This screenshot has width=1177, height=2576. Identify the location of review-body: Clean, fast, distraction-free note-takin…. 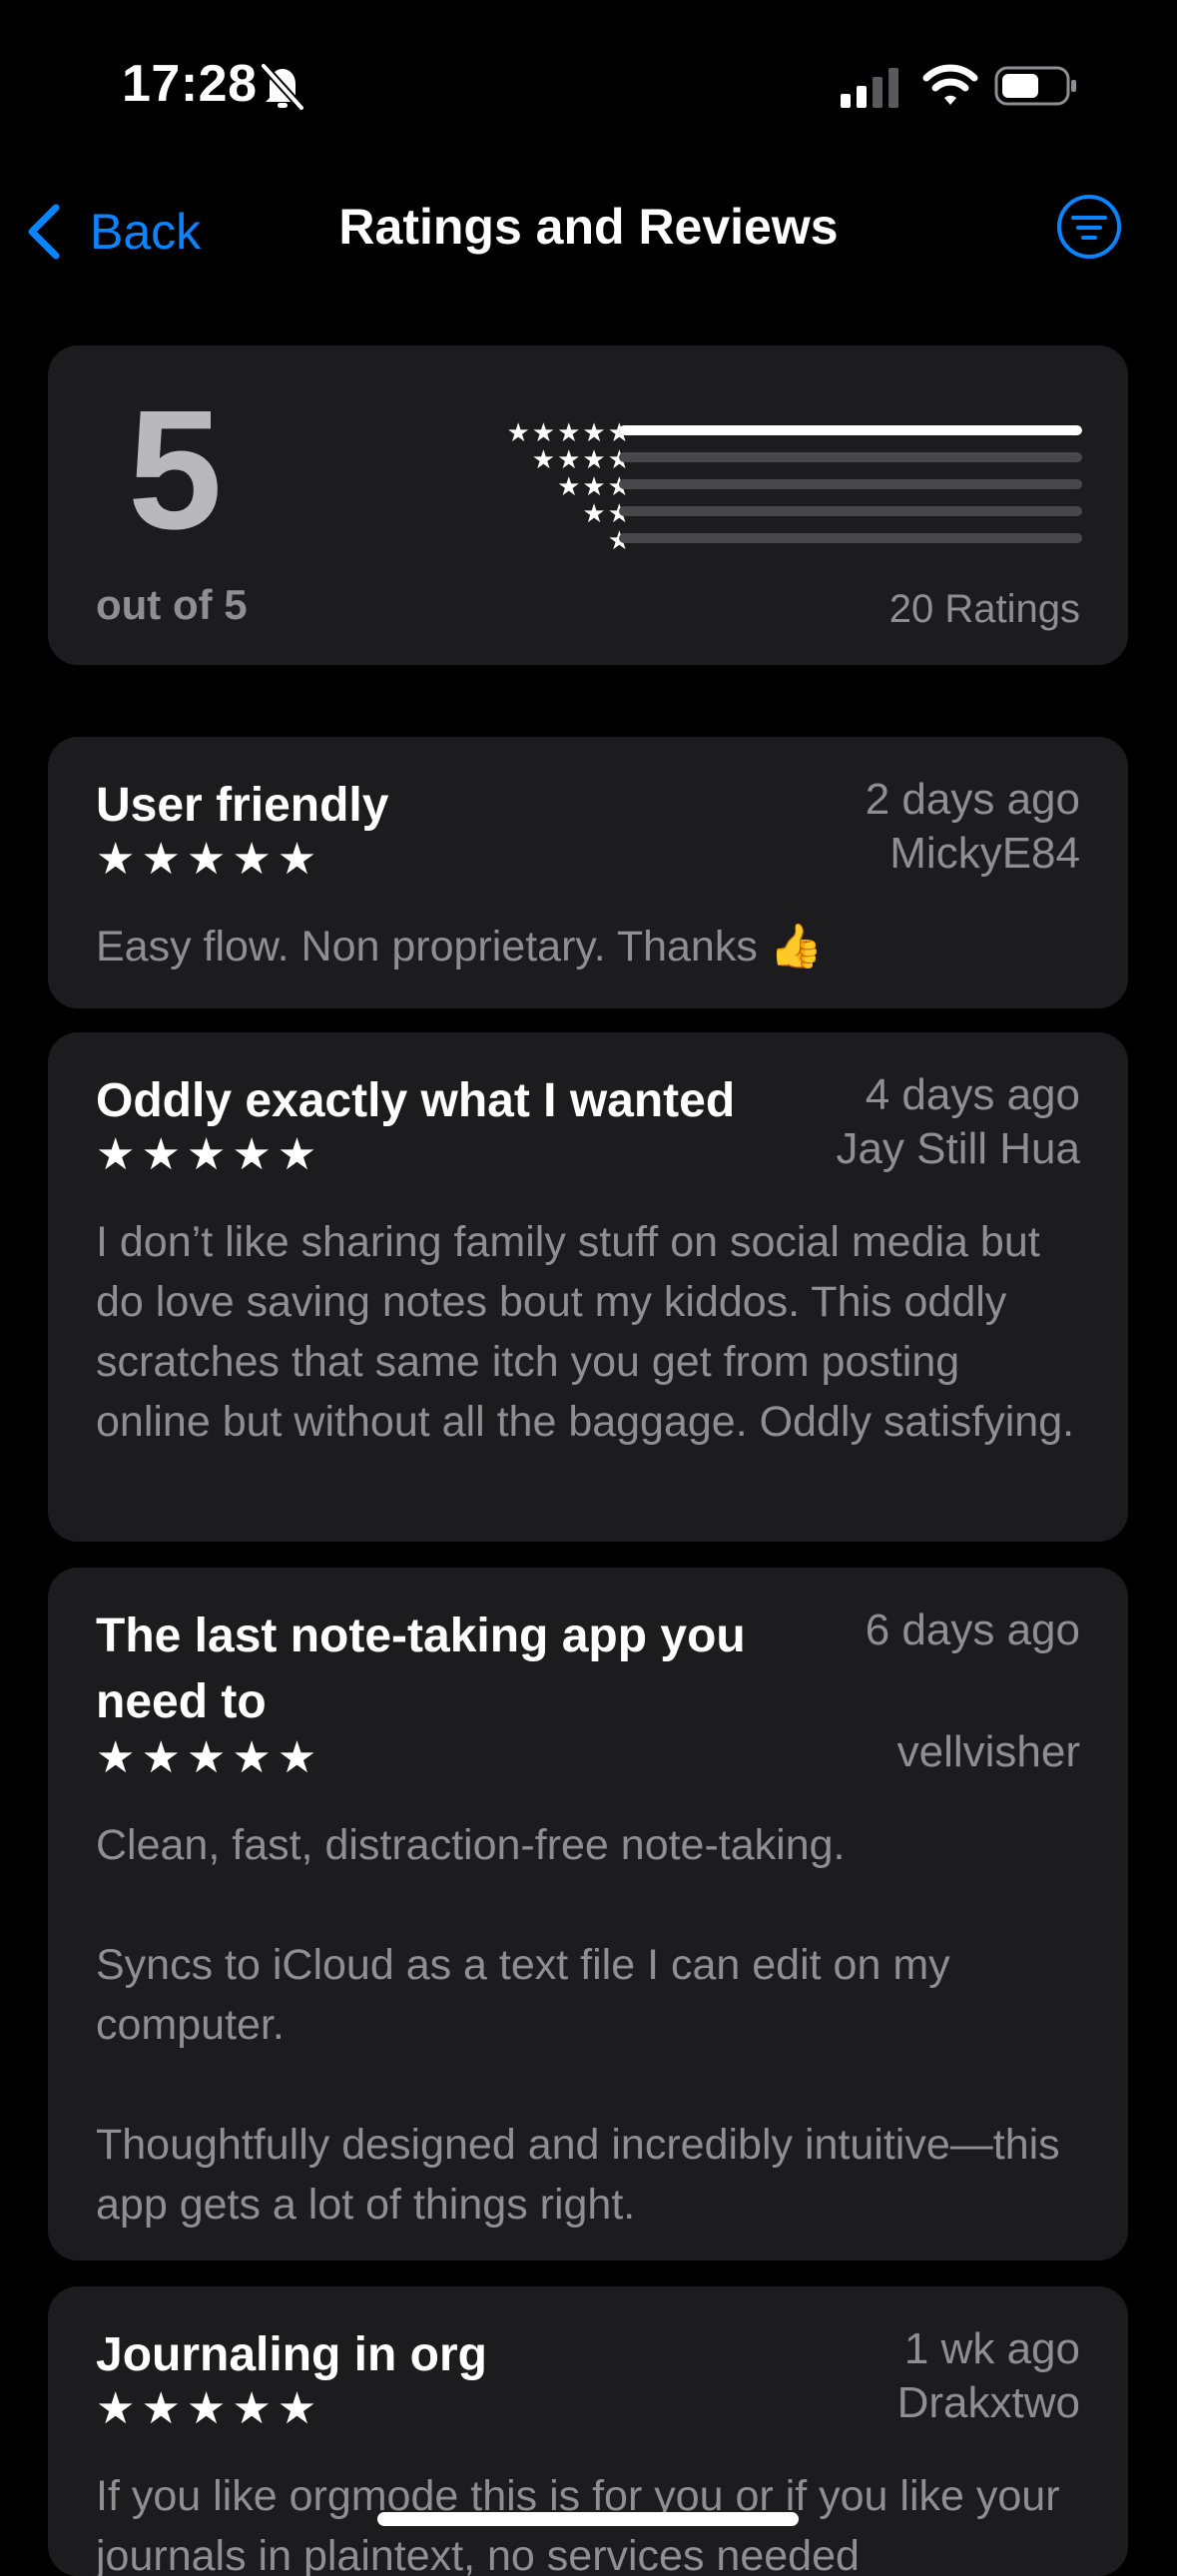
(578, 2025).